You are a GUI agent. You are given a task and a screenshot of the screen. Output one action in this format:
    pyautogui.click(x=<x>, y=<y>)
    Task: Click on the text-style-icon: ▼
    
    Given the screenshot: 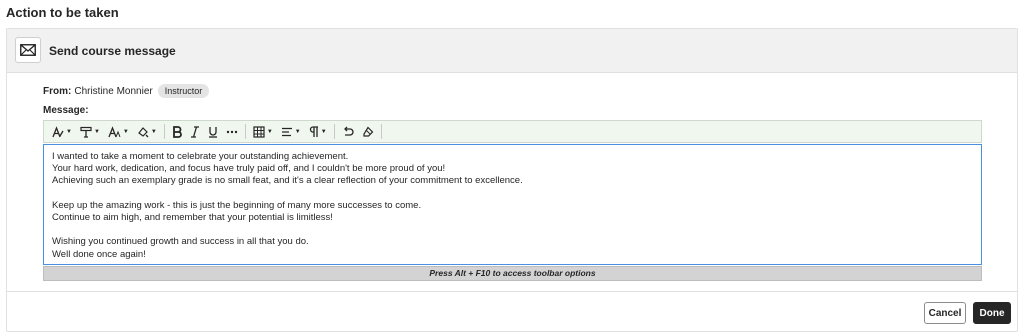 What is the action you would take?
    pyautogui.click(x=62, y=131)
    